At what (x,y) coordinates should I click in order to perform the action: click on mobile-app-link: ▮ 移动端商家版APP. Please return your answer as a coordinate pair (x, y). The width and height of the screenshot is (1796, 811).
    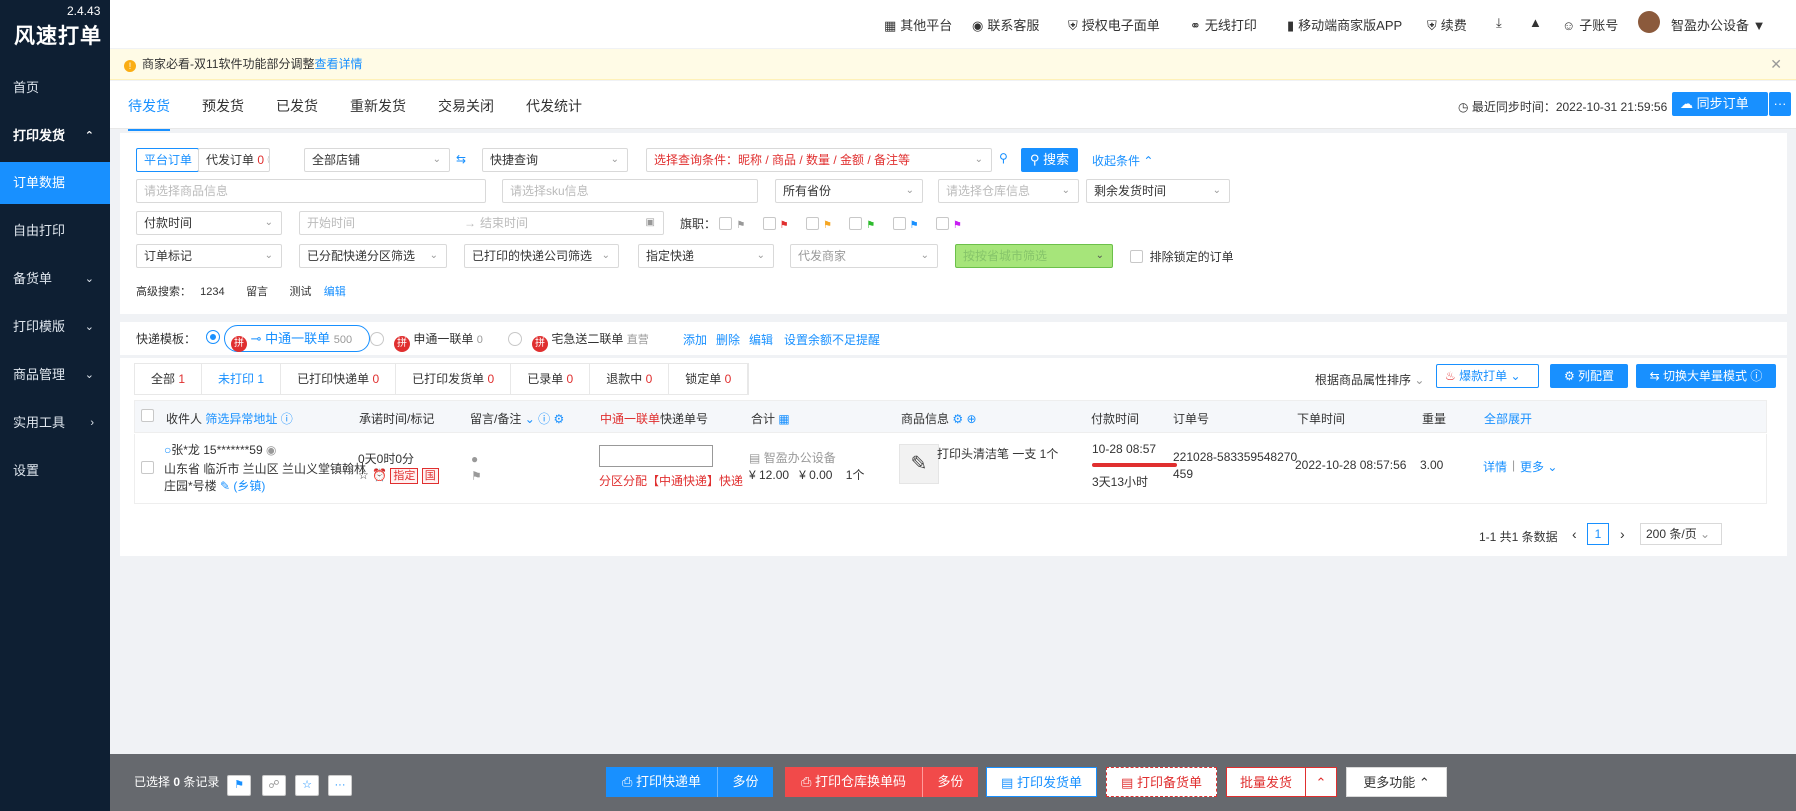
    Looking at the image, I should click on (1344, 24).